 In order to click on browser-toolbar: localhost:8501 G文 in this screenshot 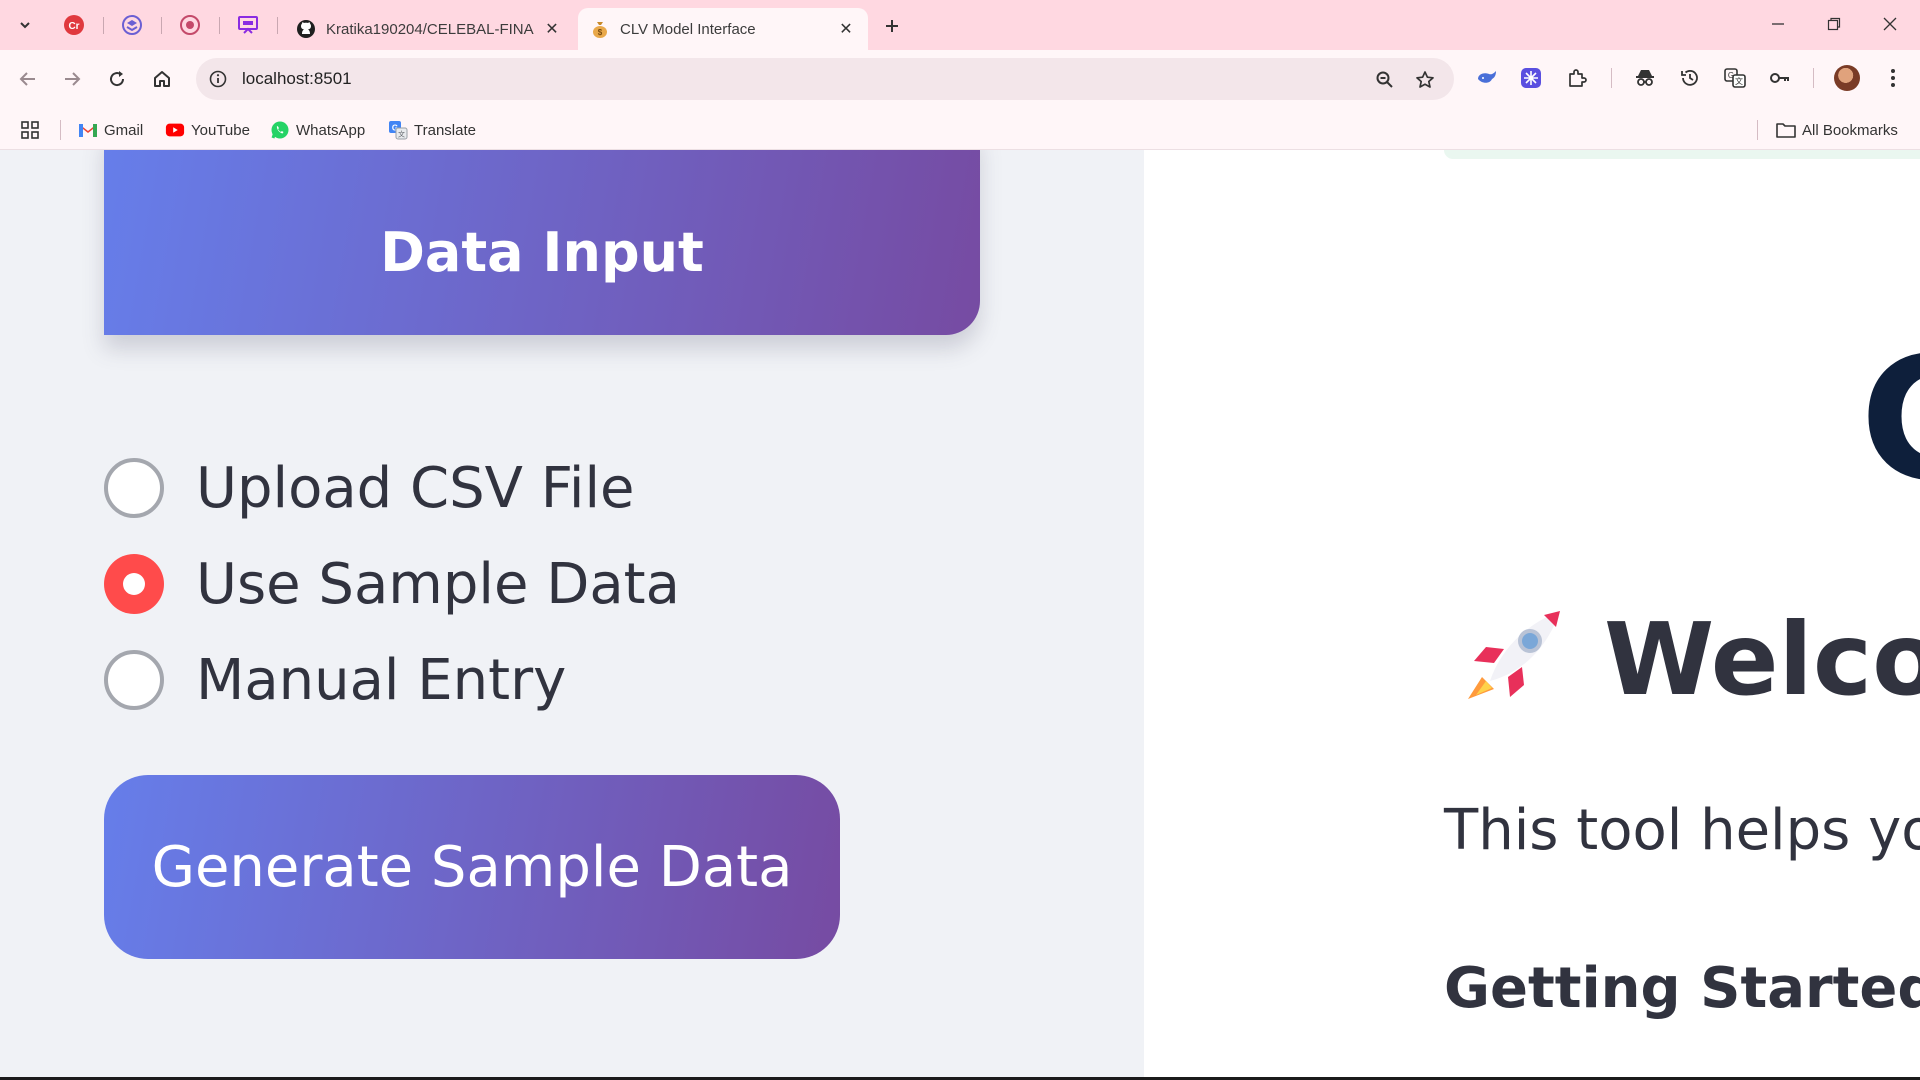, I will do `click(960, 79)`.